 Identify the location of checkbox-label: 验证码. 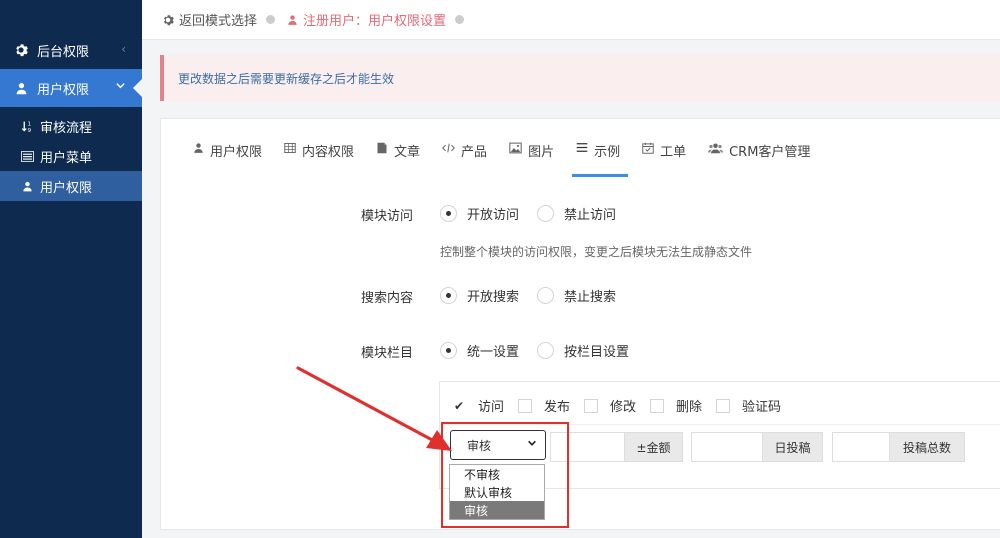
(762, 407).